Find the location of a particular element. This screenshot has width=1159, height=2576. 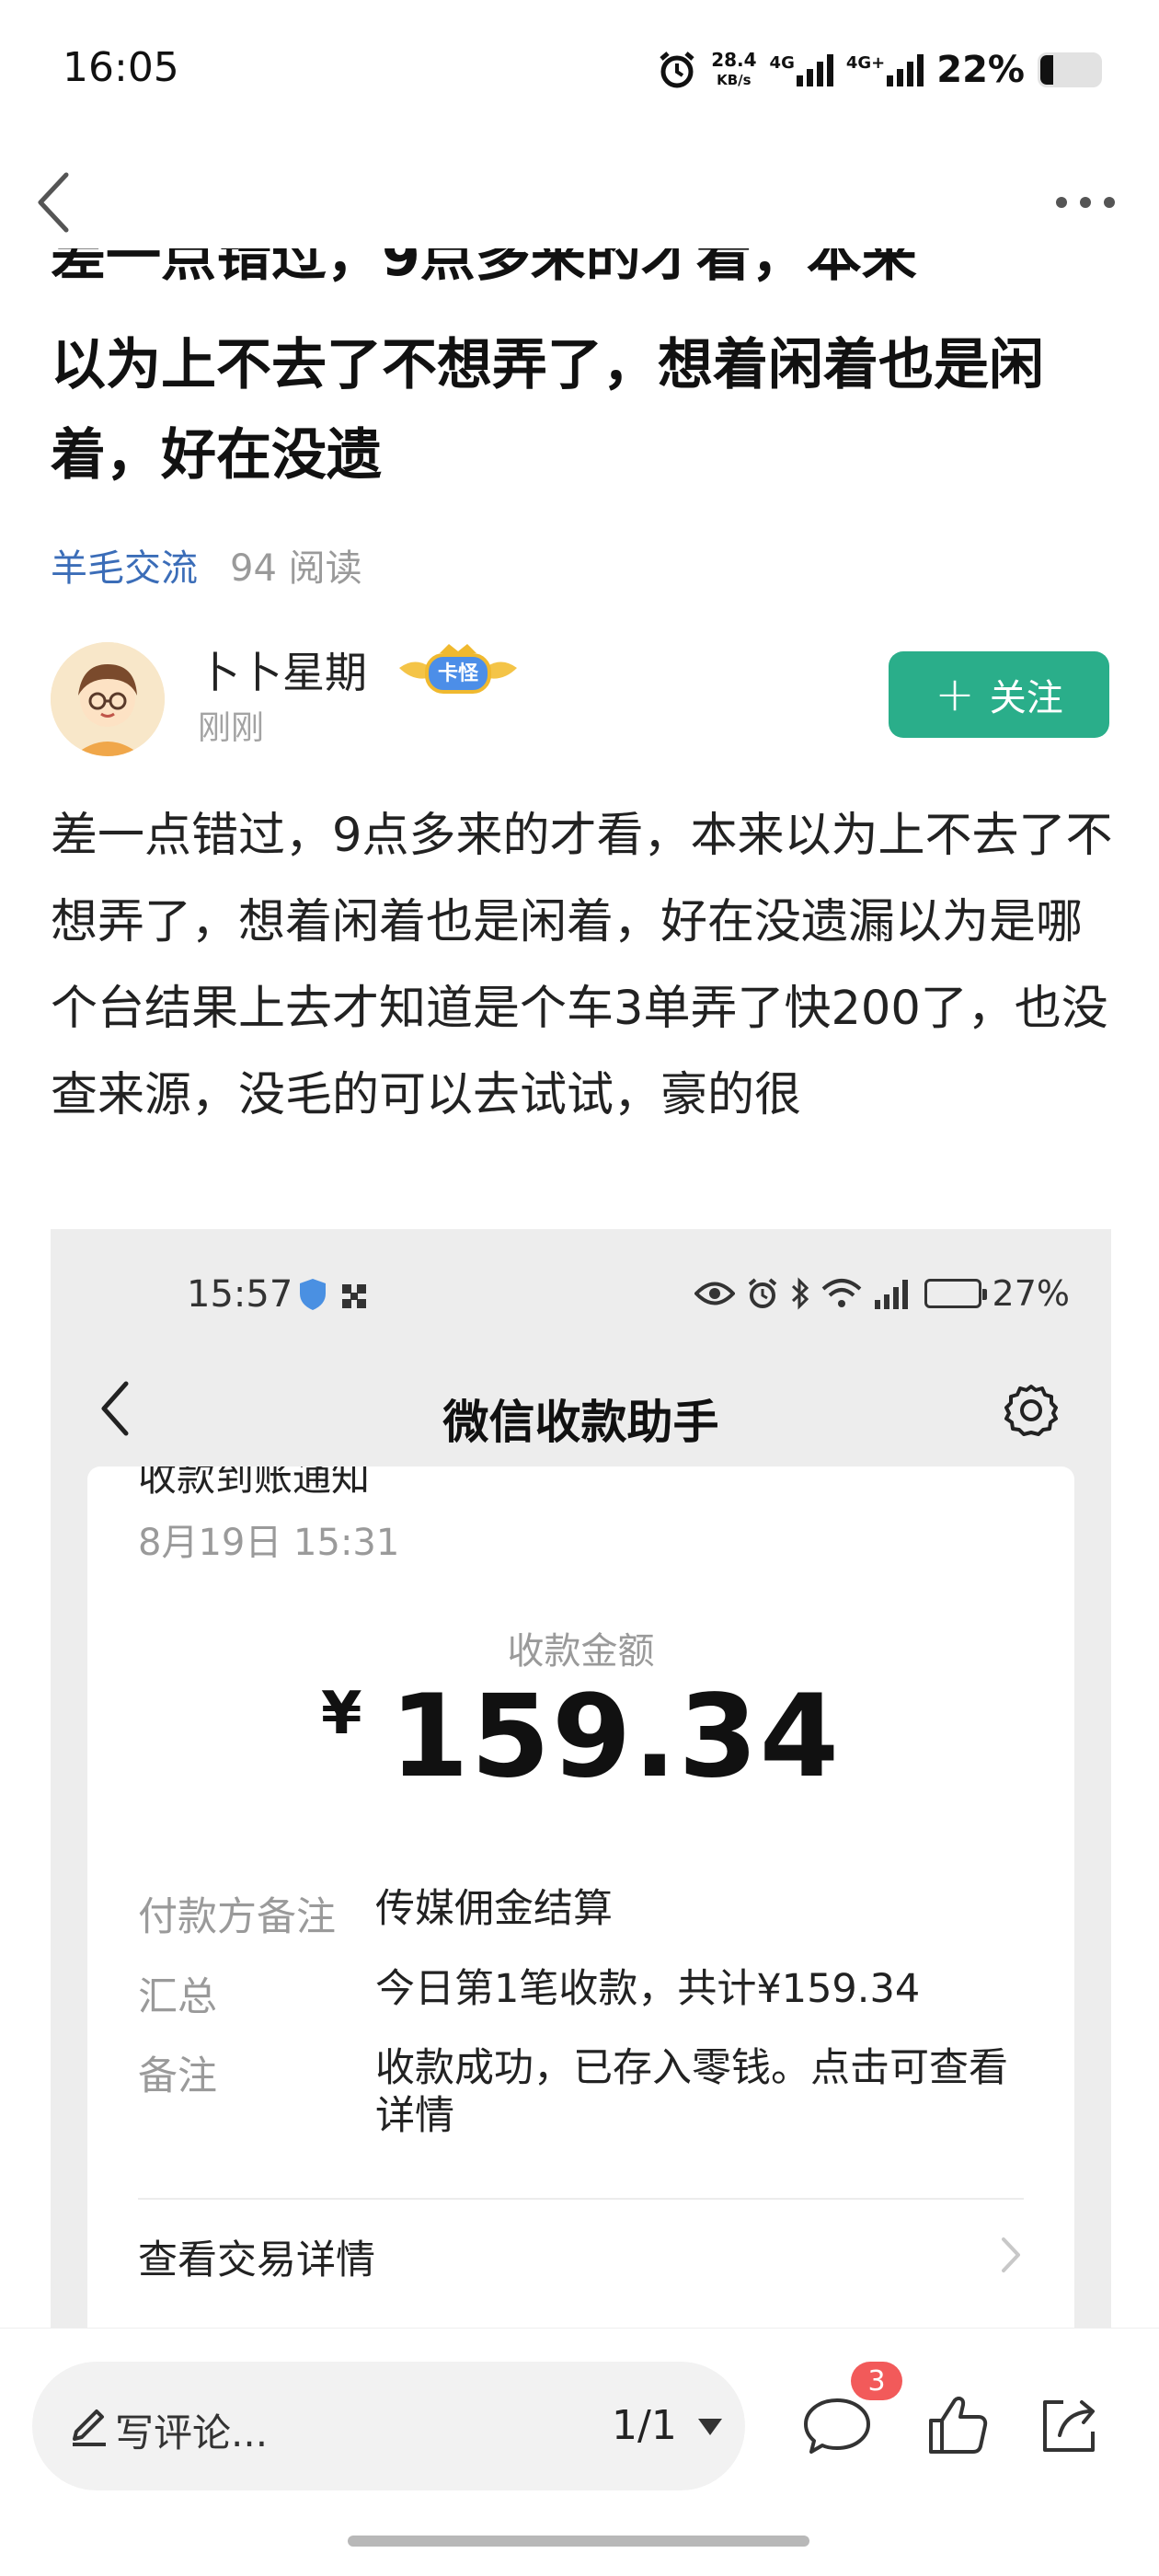

embedded-header: 微信收款助手 is located at coordinates (581, 1409).